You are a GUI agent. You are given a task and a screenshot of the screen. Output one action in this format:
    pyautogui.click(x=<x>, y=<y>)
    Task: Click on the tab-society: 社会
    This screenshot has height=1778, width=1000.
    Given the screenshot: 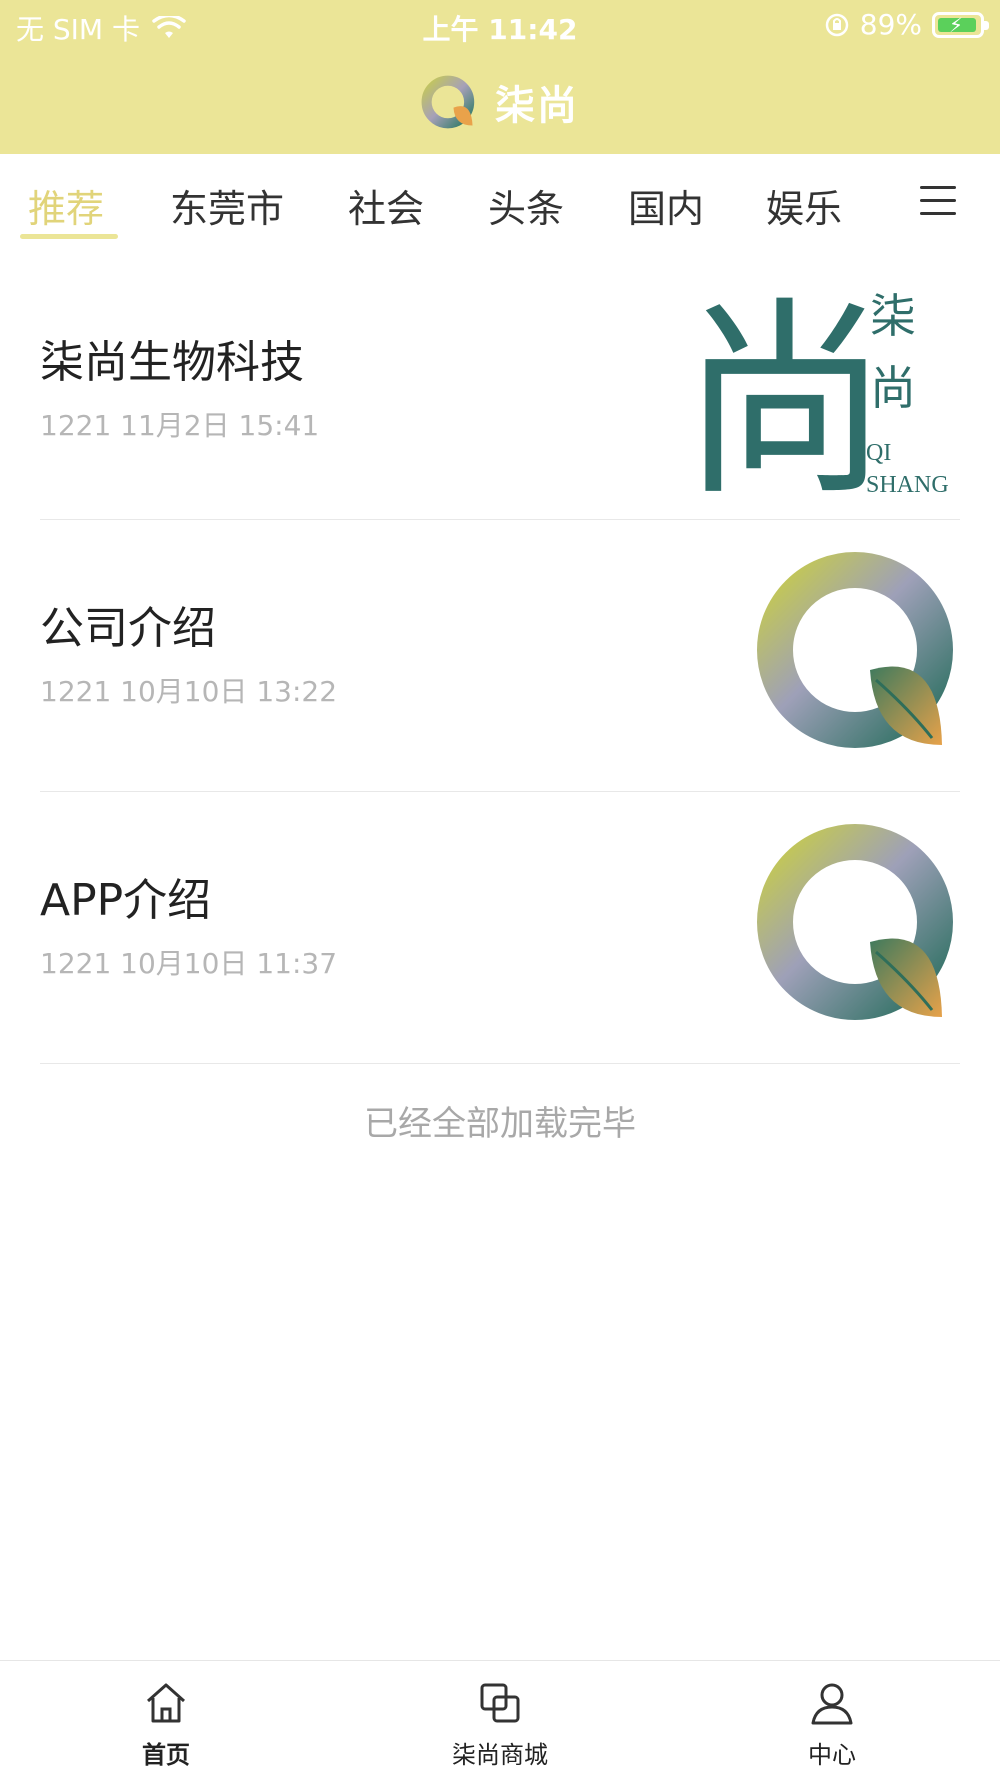 What is the action you would take?
    pyautogui.click(x=386, y=205)
    